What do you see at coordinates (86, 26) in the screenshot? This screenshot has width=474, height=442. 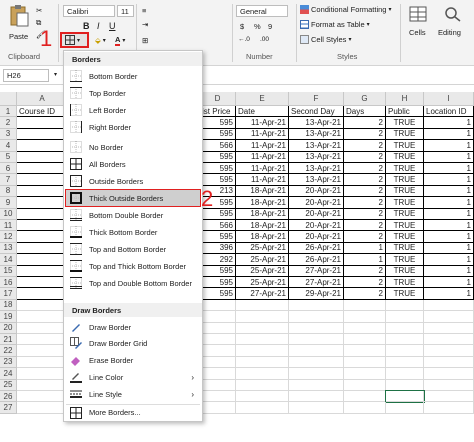 I see `bold-button: B` at bounding box center [86, 26].